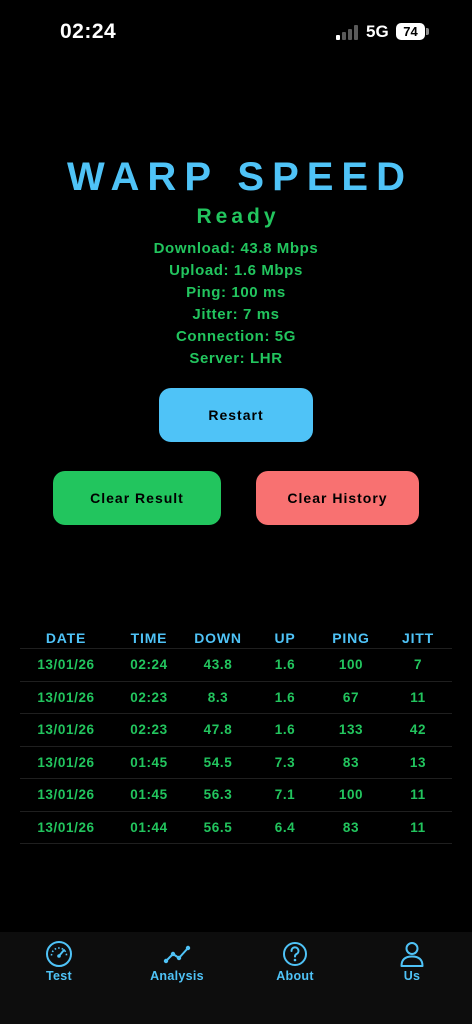 The height and width of the screenshot is (1024, 472). What do you see at coordinates (236, 795) in the screenshot?
I see `table-row: 13/01/26 01:45 56.3 7.1 100 11` at bounding box center [236, 795].